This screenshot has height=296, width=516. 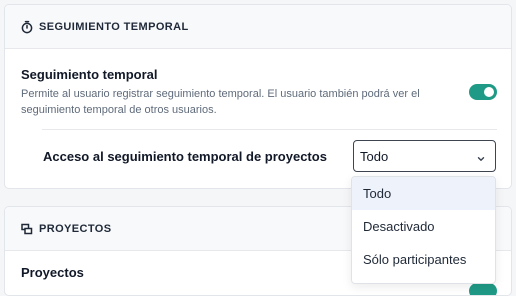 I want to click on project-time-access-dropdown: Todo Desactivado Sólo participantes, so click(x=423, y=230).